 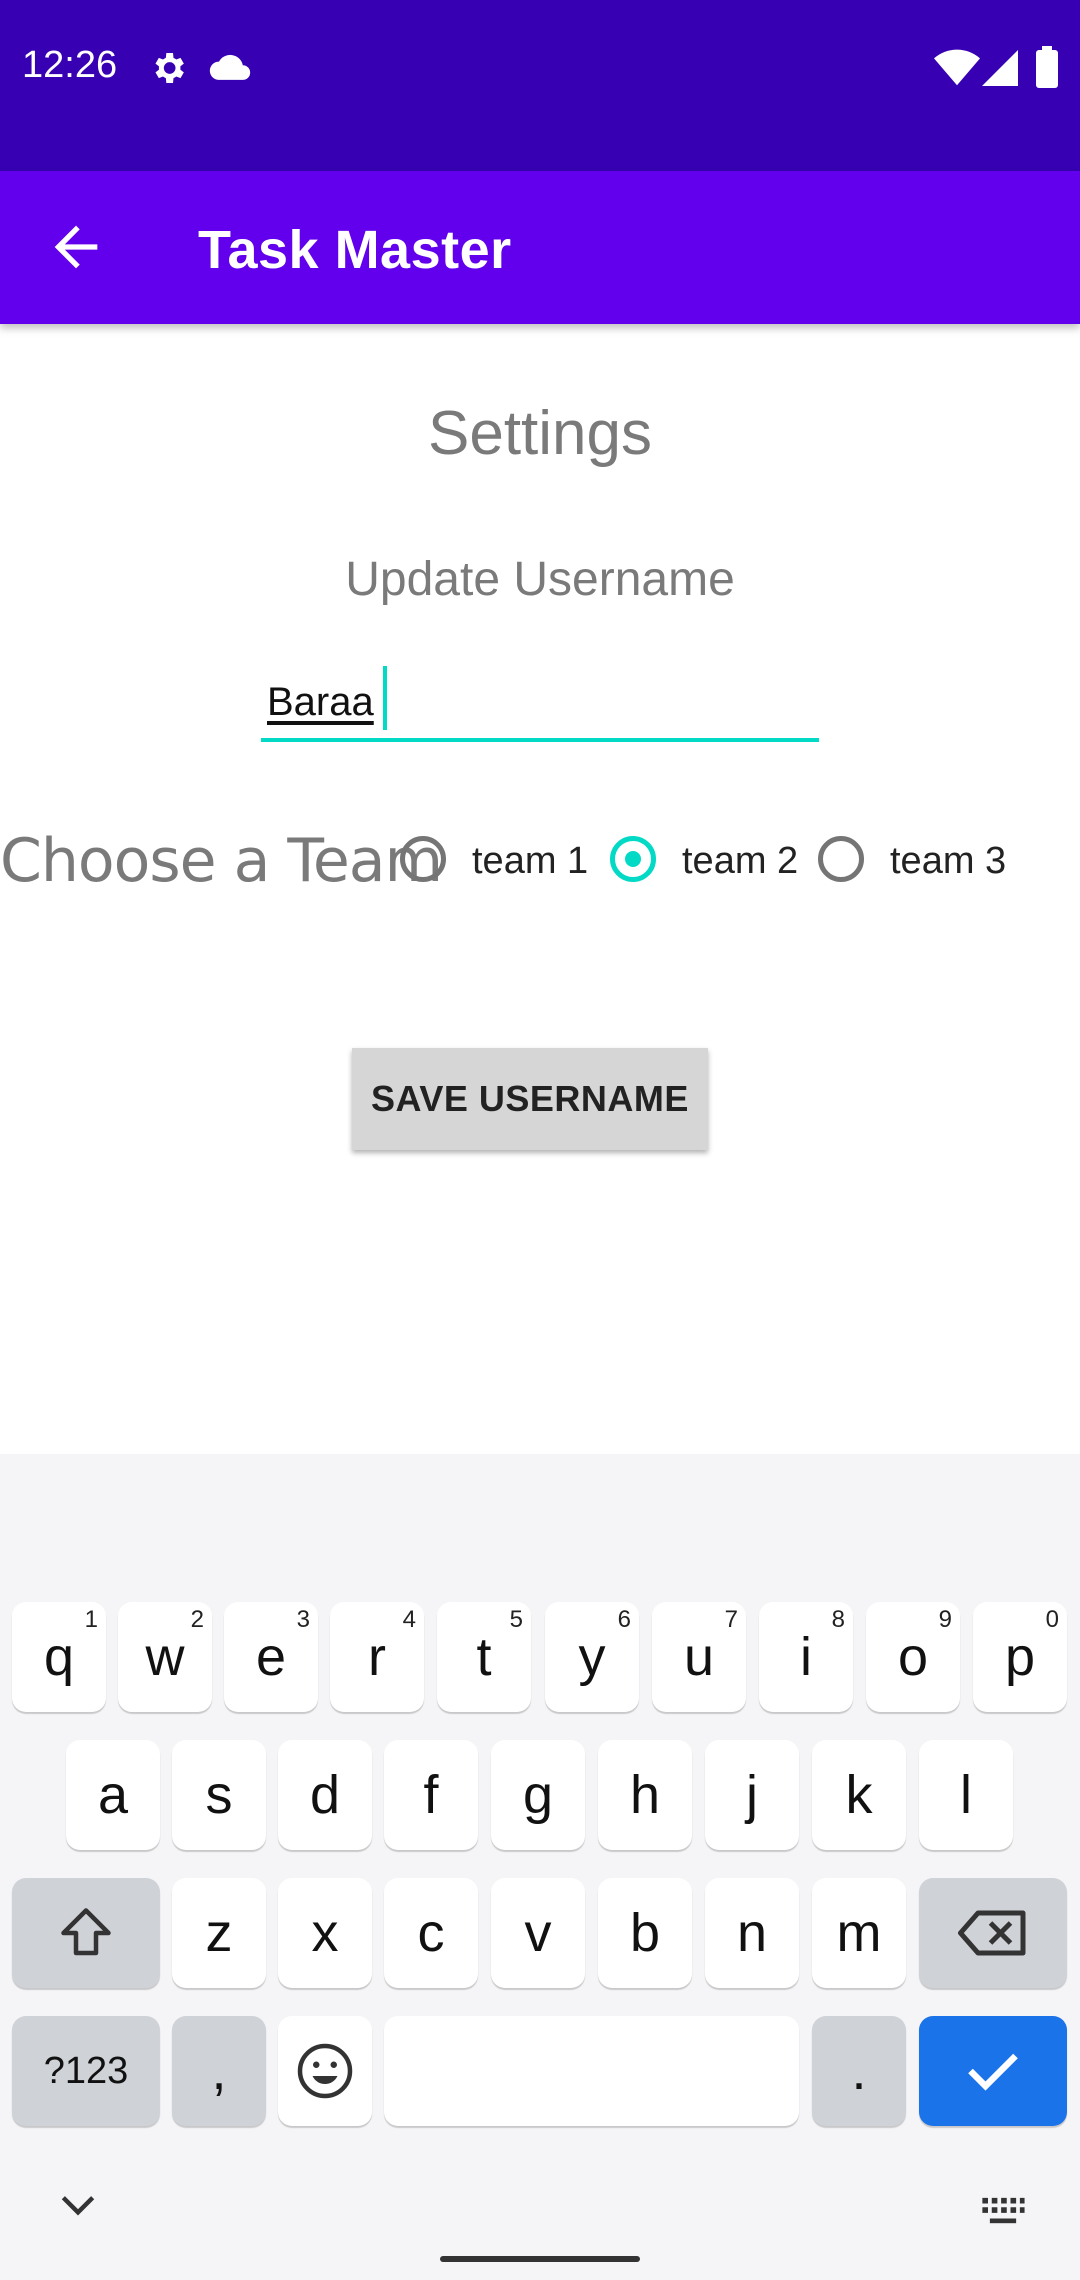 I want to click on radio-checked-icon, so click(x=633, y=859).